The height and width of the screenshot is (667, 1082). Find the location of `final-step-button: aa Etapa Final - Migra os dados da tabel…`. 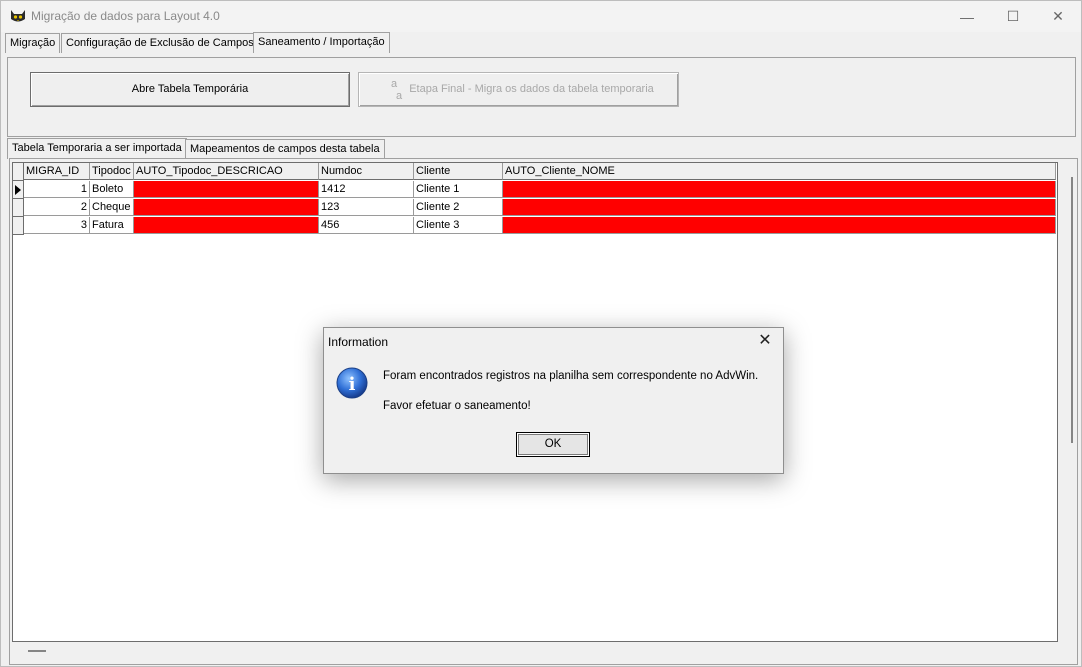

final-step-button: aa Etapa Final - Migra os dados da tabel… is located at coordinates (518, 89).